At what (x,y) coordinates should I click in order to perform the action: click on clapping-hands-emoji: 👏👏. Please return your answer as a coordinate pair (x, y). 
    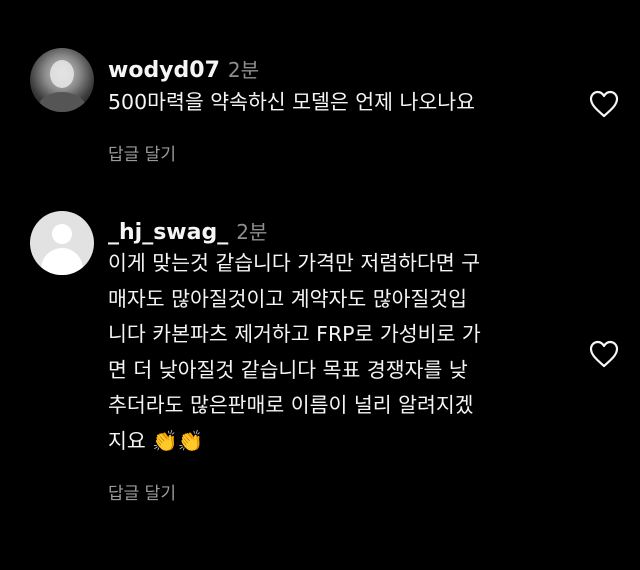
    Looking at the image, I should click on (178, 440).